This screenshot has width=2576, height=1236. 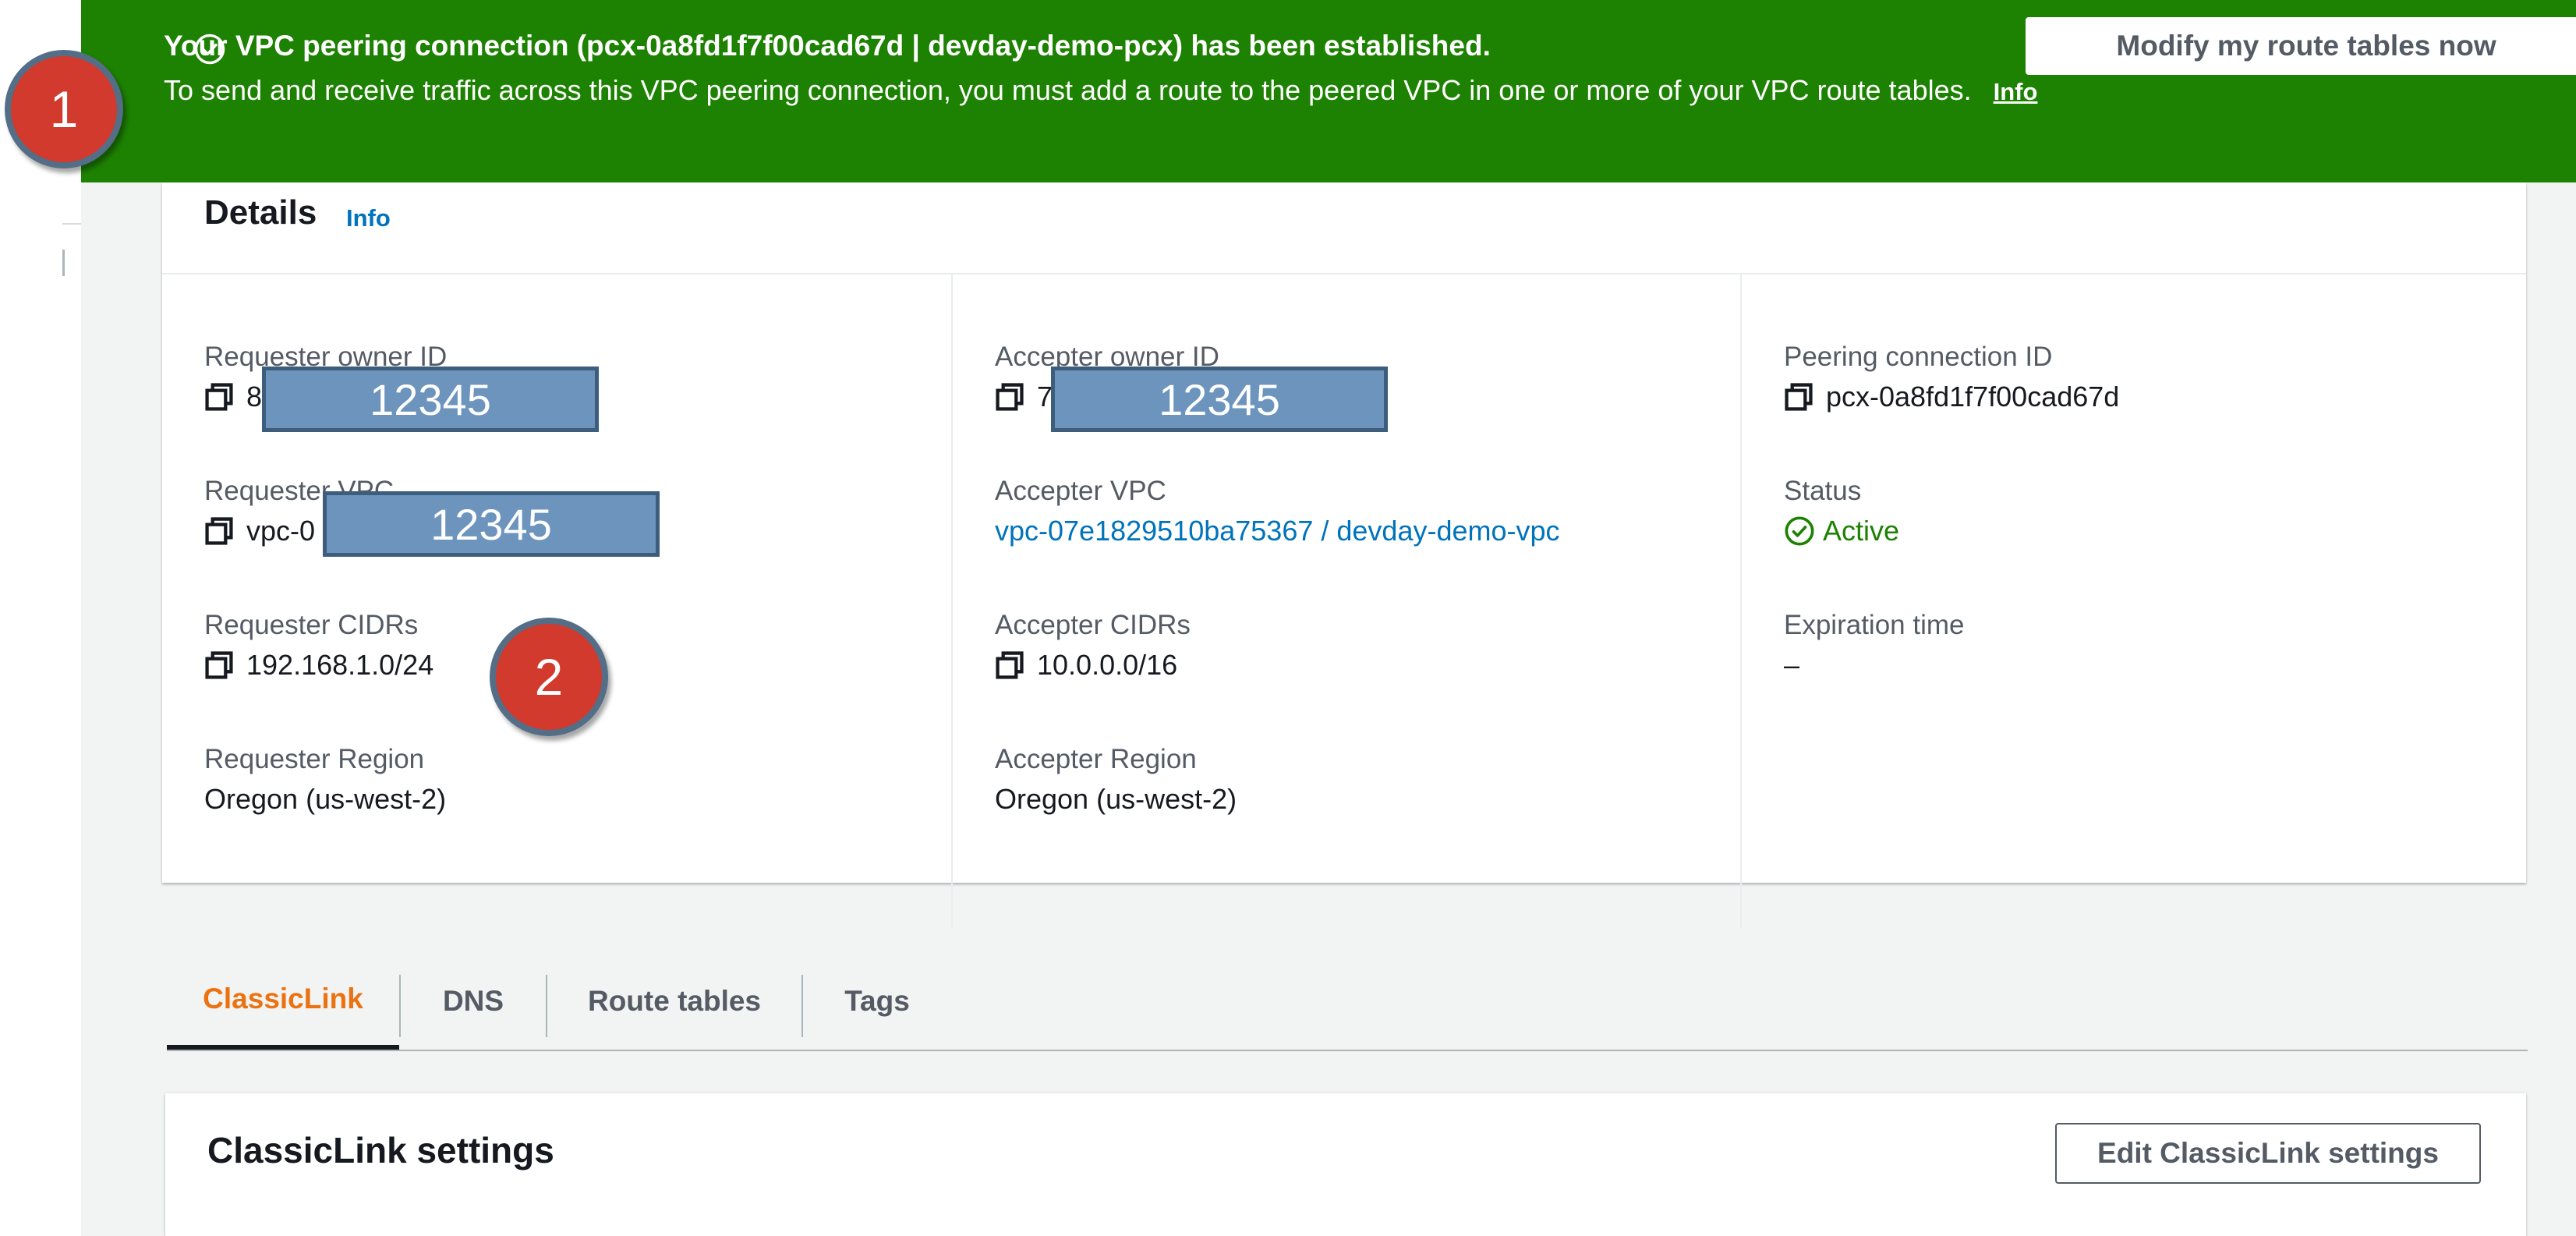 What do you see at coordinates (1107, 665) in the screenshot?
I see `accepter-cidrs-value: 10.0.0.0/16` at bounding box center [1107, 665].